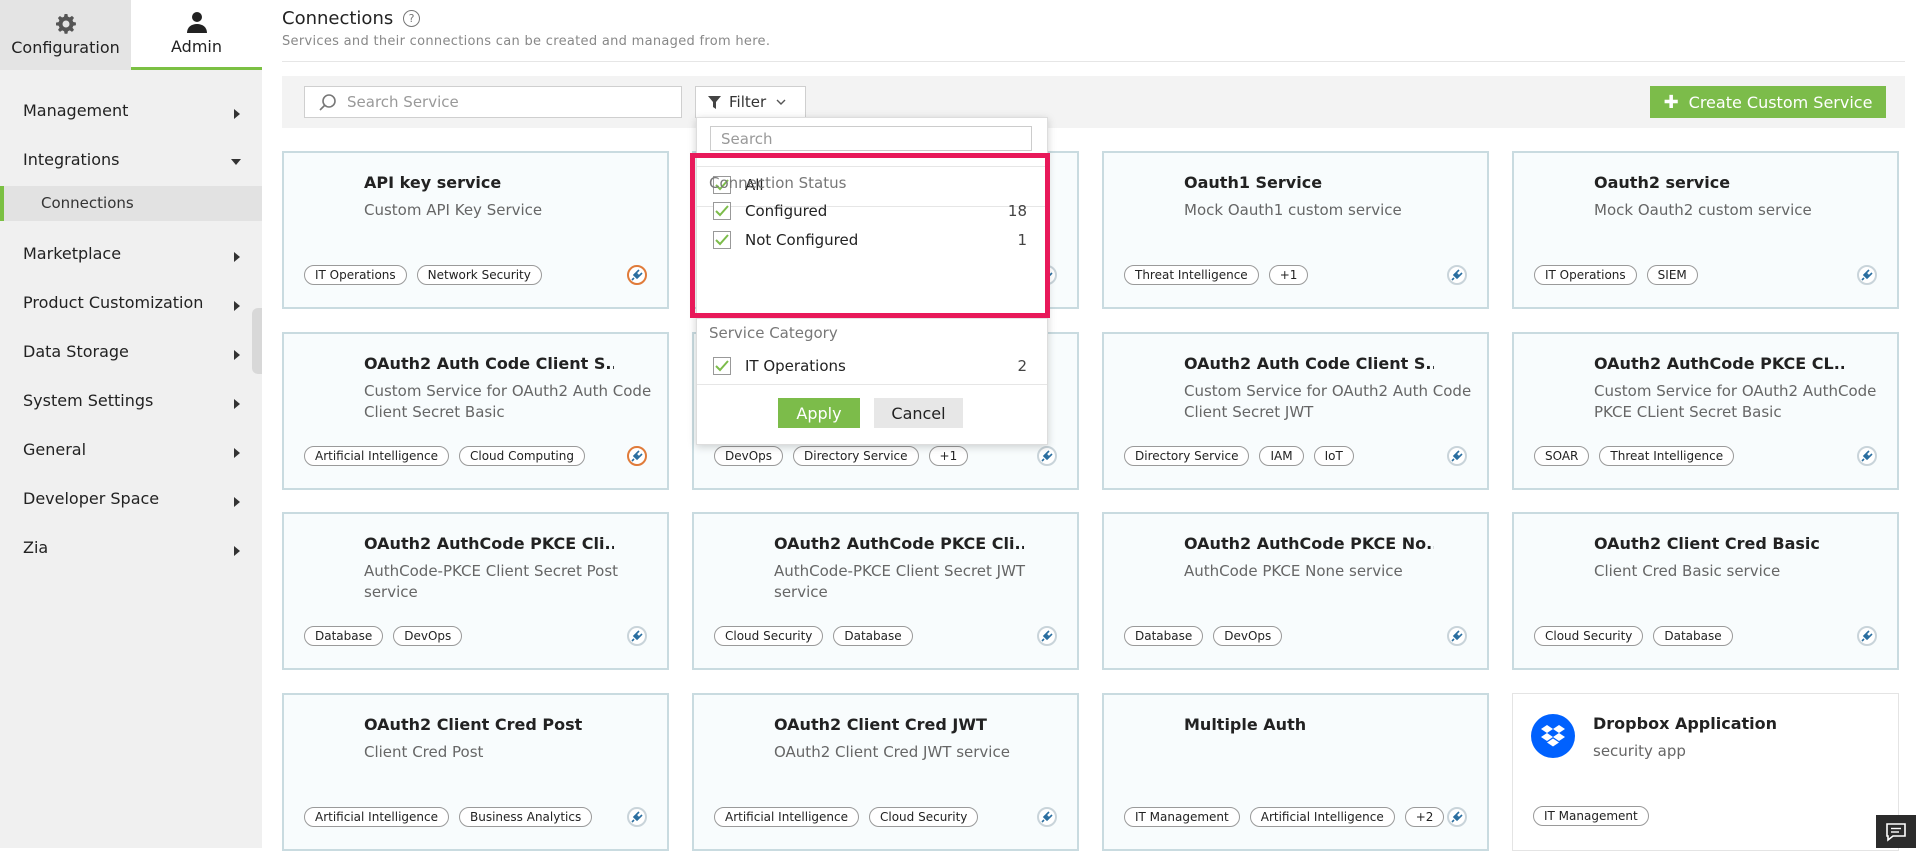  I want to click on service-card-tags: IT Operations SIEM, so click(1621, 275).